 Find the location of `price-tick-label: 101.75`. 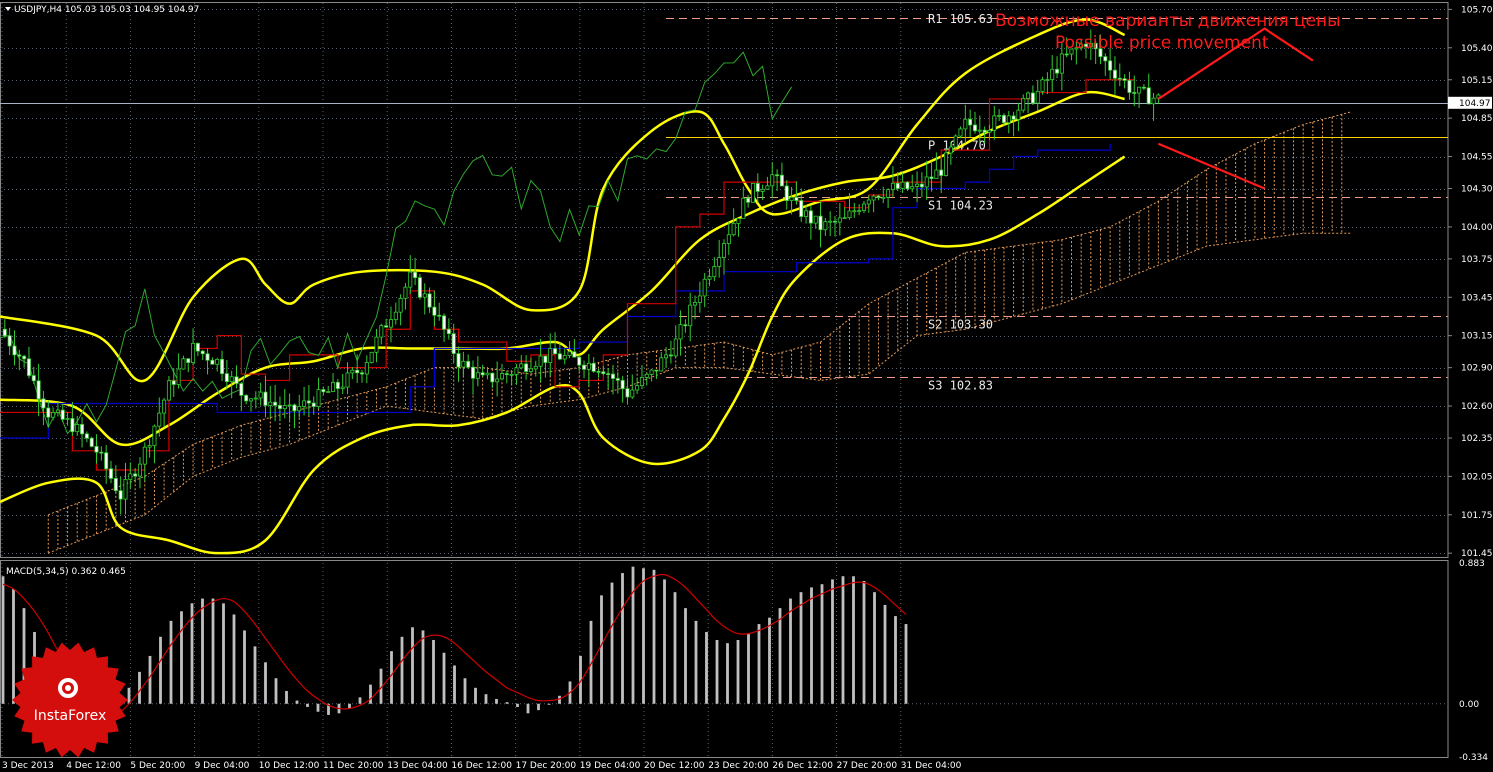

price-tick-label: 101.75 is located at coordinates (1477, 516).